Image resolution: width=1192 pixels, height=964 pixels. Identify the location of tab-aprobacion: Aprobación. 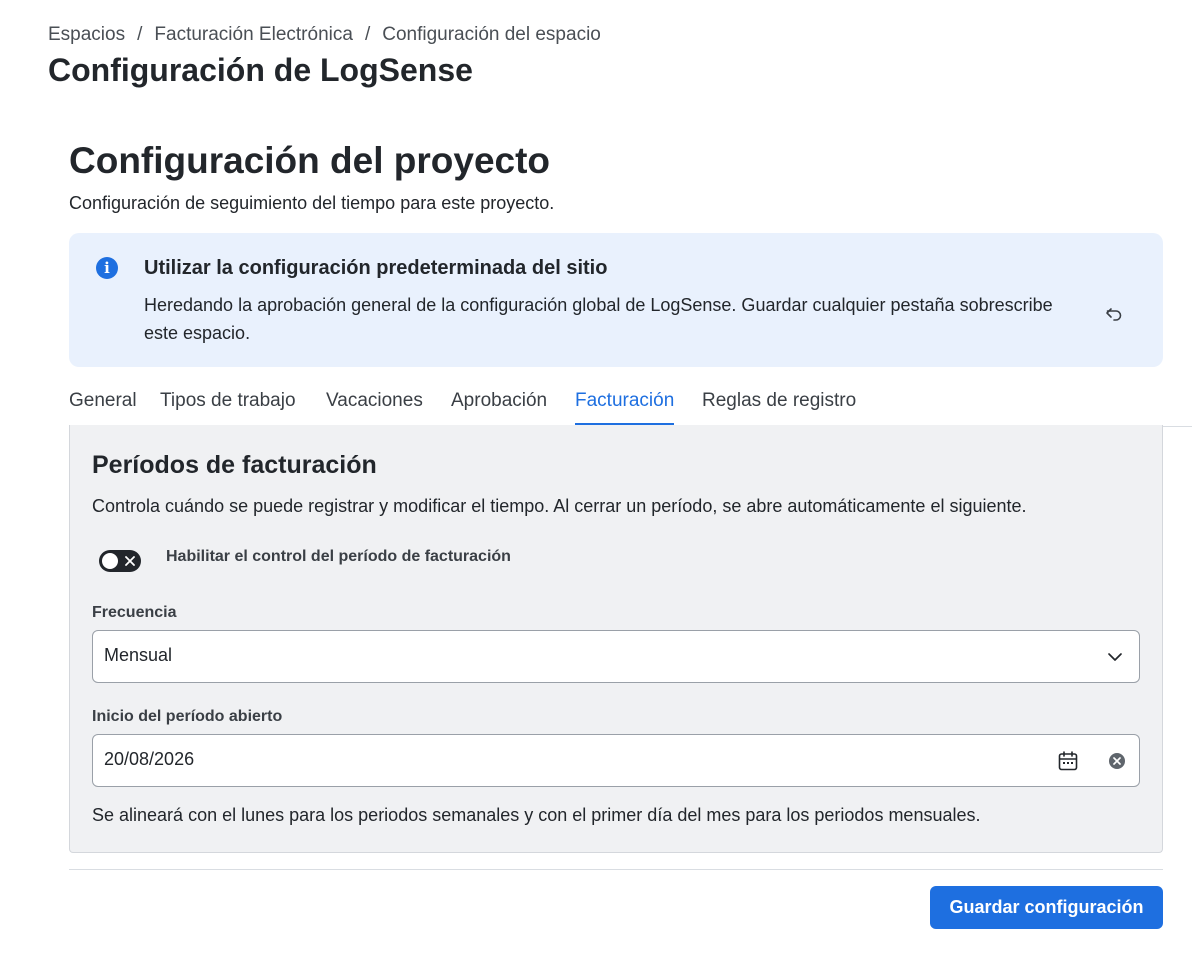
(499, 407).